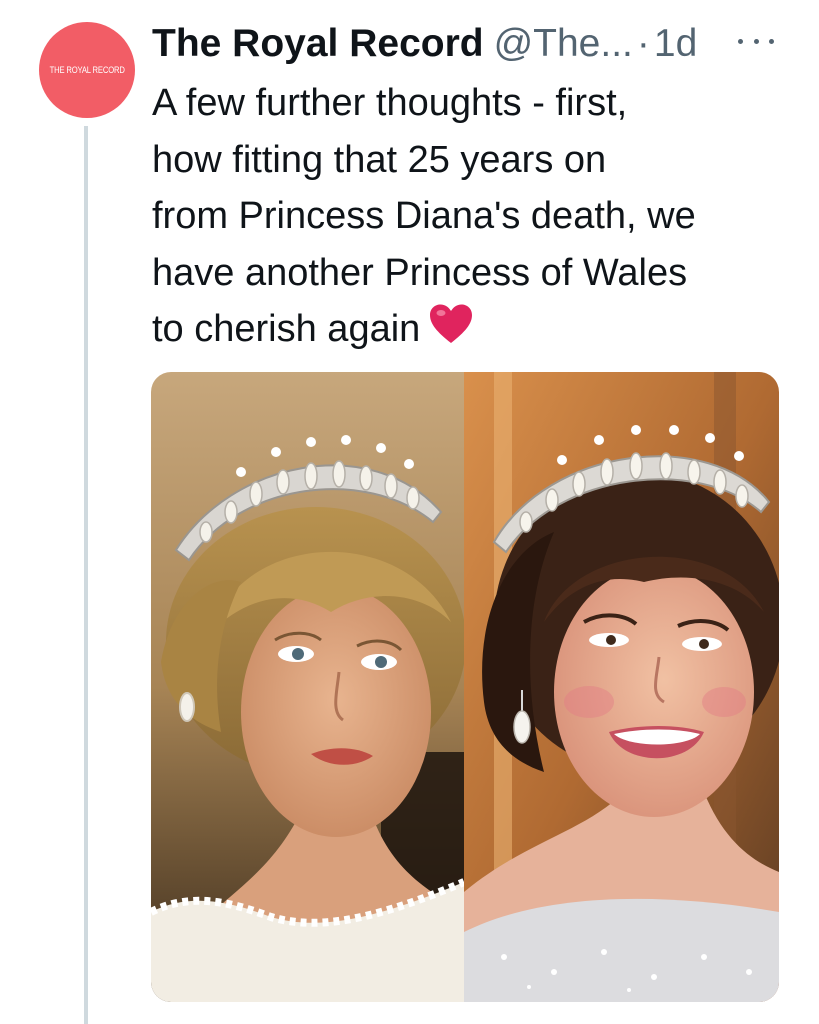  Describe the element at coordinates (424, 216) in the screenshot. I see `tweet-text-line: from Princess Diana's death, we` at that location.